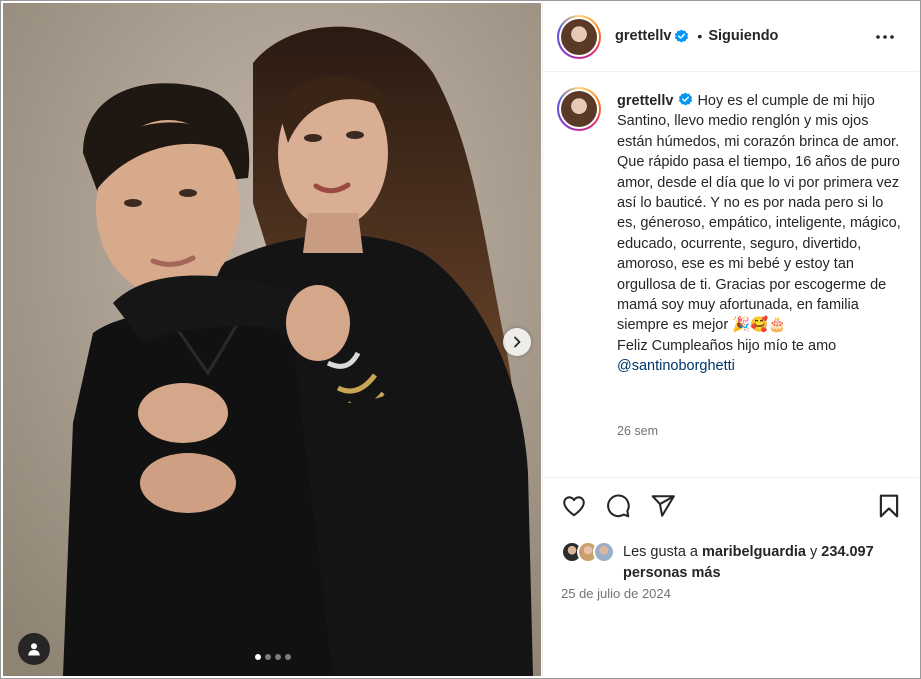 The height and width of the screenshot is (679, 921). Describe the element at coordinates (676, 366) in the screenshot. I see `caption-mention-link: @santinoborghetti` at that location.